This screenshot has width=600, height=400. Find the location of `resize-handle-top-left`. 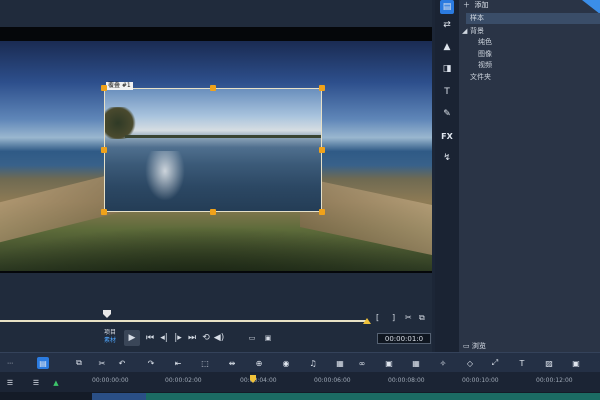

resize-handle-top-left is located at coordinates (104, 88).